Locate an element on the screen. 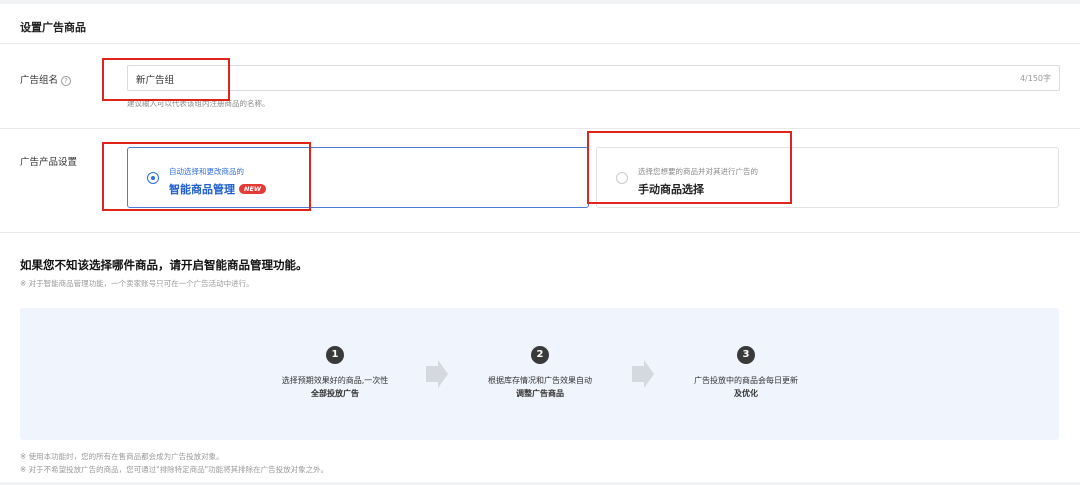  ad-group-name-input: 新广告组 4/150字 is located at coordinates (593, 78).